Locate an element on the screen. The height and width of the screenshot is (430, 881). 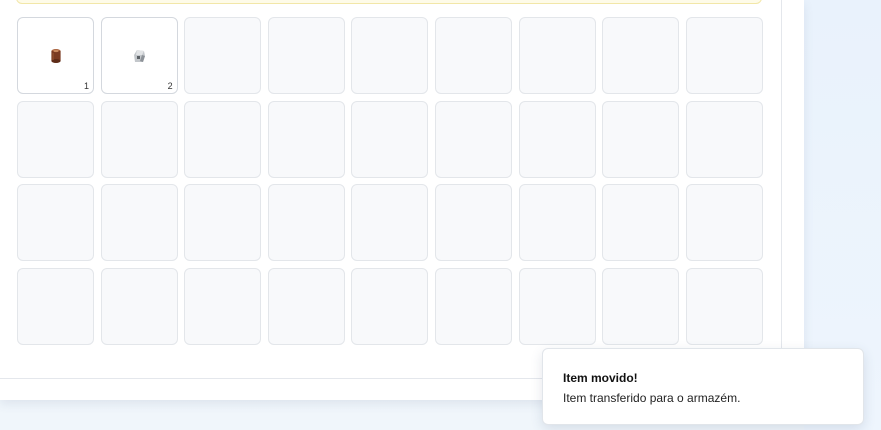
inventory-slot: 2 is located at coordinates (139, 55).